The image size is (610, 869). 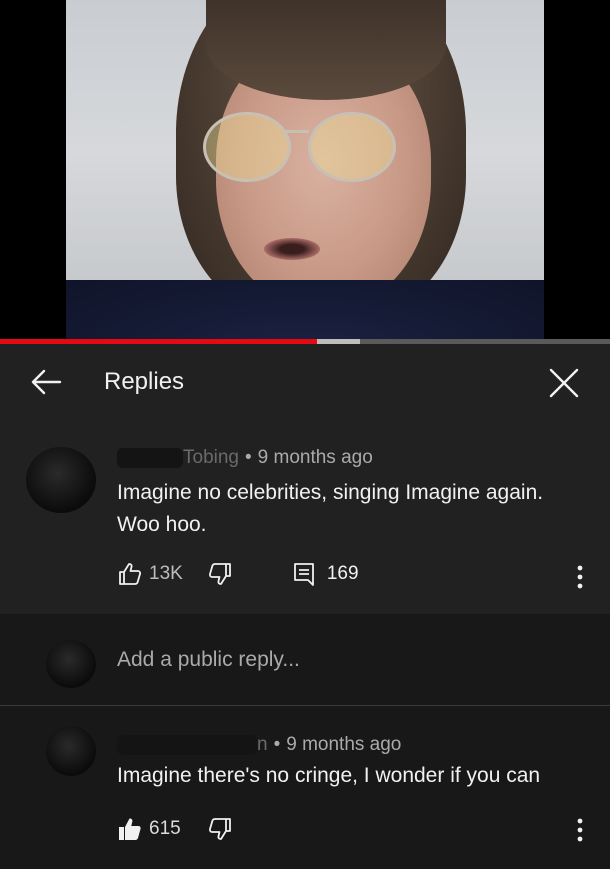 What do you see at coordinates (130, 829) in the screenshot?
I see `like-filled-icon` at bounding box center [130, 829].